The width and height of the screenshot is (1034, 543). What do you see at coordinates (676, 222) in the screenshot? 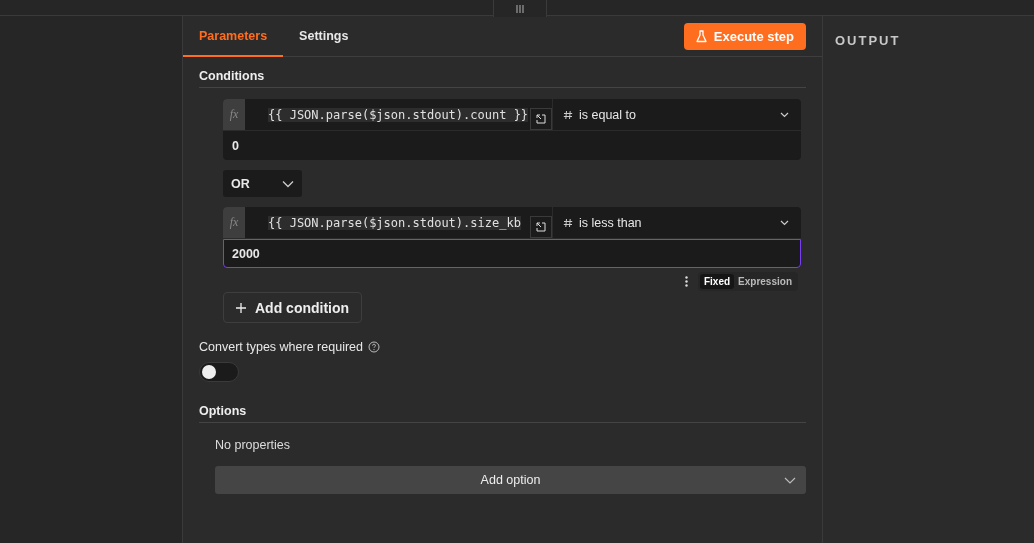
I see `operator-dropdown: is less than` at bounding box center [676, 222].